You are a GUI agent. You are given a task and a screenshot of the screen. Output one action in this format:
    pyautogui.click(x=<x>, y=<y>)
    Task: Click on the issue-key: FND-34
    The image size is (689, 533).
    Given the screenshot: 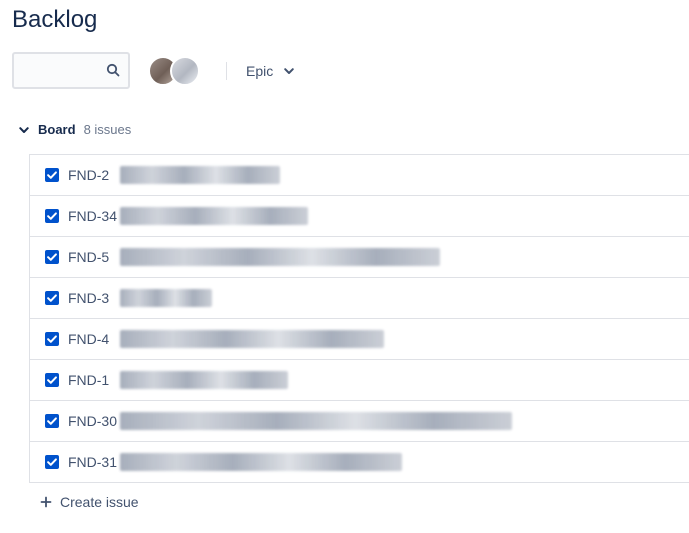 What is the action you would take?
    pyautogui.click(x=92, y=216)
    